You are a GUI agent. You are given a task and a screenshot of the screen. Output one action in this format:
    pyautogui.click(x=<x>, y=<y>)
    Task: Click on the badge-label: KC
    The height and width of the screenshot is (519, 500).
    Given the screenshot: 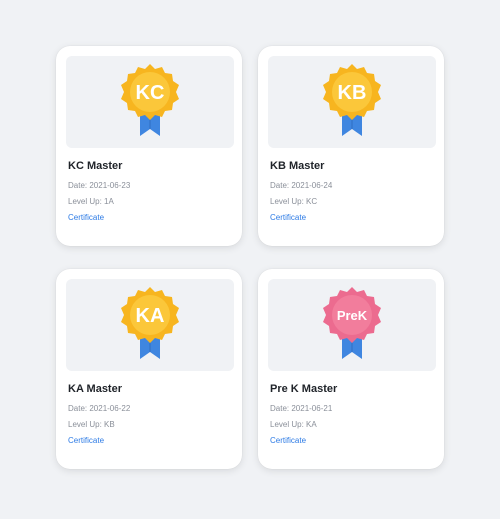 What is the action you would take?
    pyautogui.click(x=150, y=93)
    